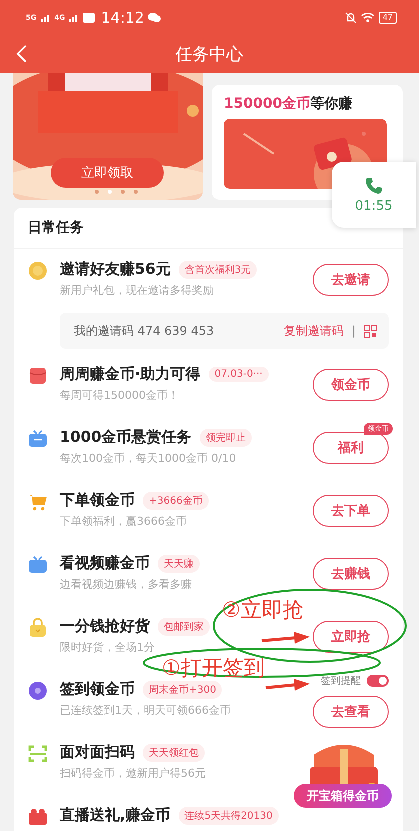  What do you see at coordinates (107, 173) in the screenshot?
I see `claim-button: 立即领取` at bounding box center [107, 173].